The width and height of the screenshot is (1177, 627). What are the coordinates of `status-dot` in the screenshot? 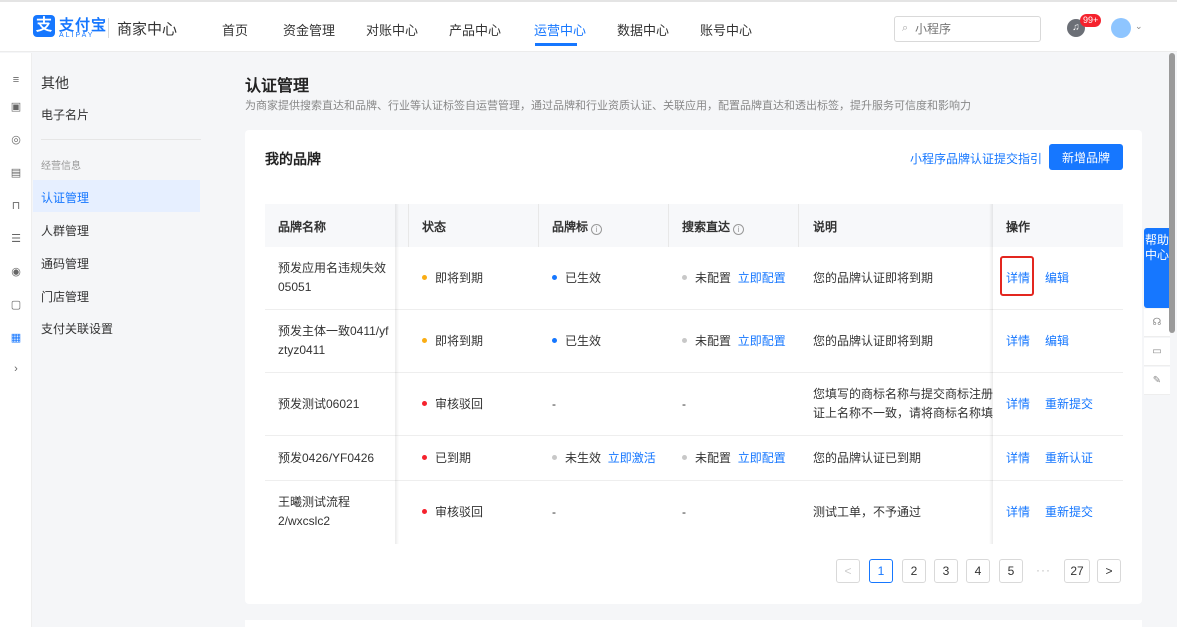 It's located at (424, 511).